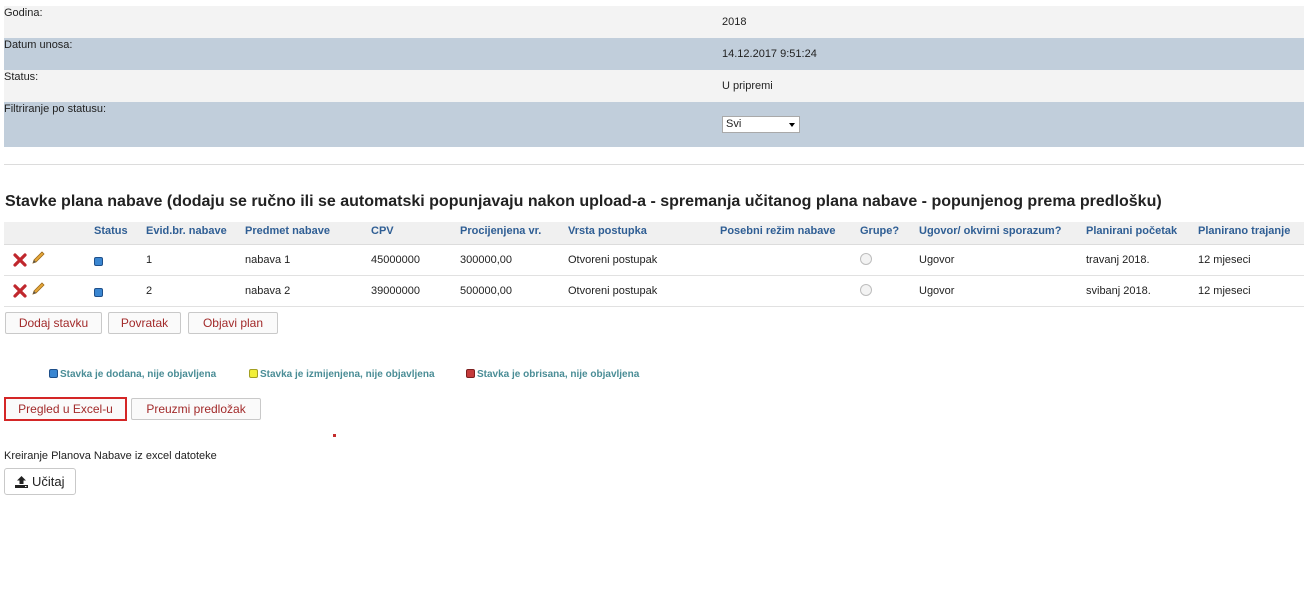 Image resolution: width=1304 pixels, height=604 pixels. What do you see at coordinates (654, 54) in the screenshot?
I see `info-row-datum: Datum unosa: 14.12.2017 9:51:24` at bounding box center [654, 54].